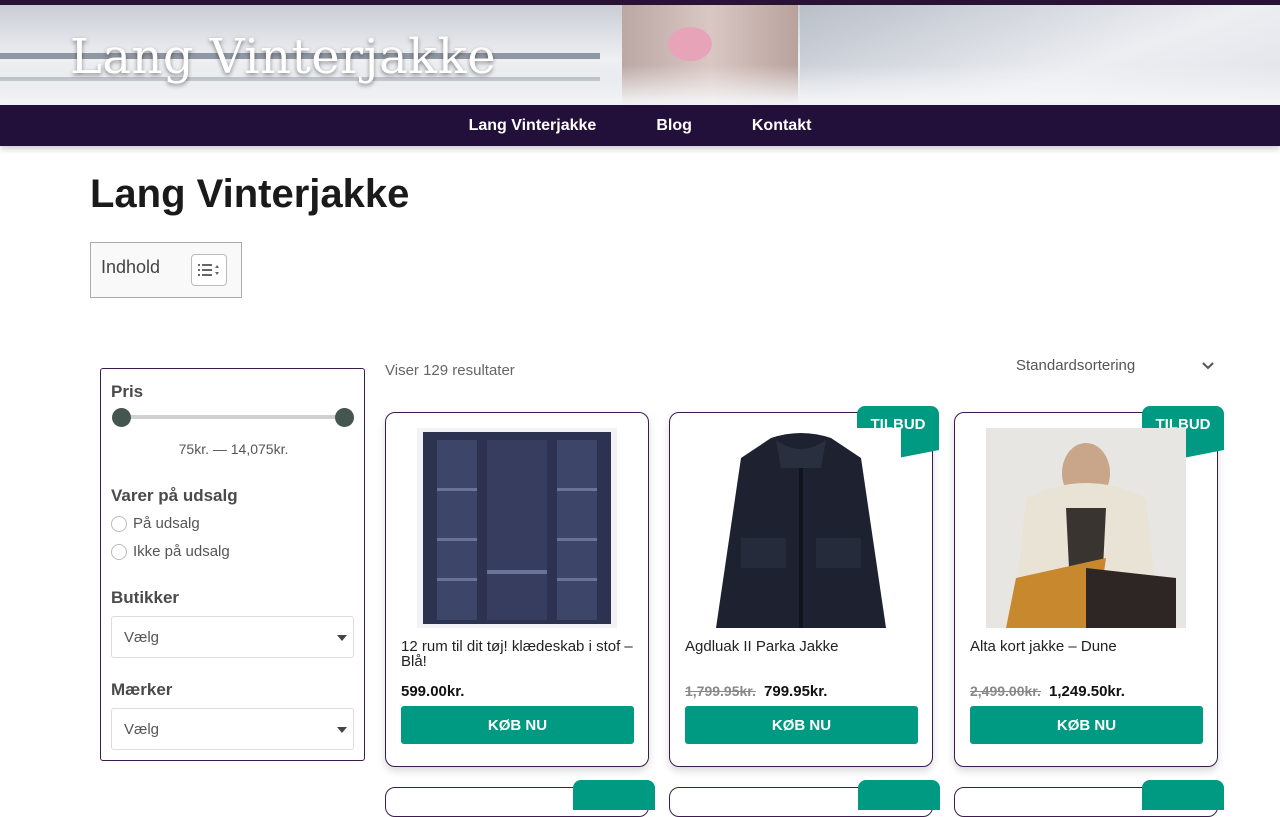  I want to click on brands-select-value: Vælg, so click(142, 729).